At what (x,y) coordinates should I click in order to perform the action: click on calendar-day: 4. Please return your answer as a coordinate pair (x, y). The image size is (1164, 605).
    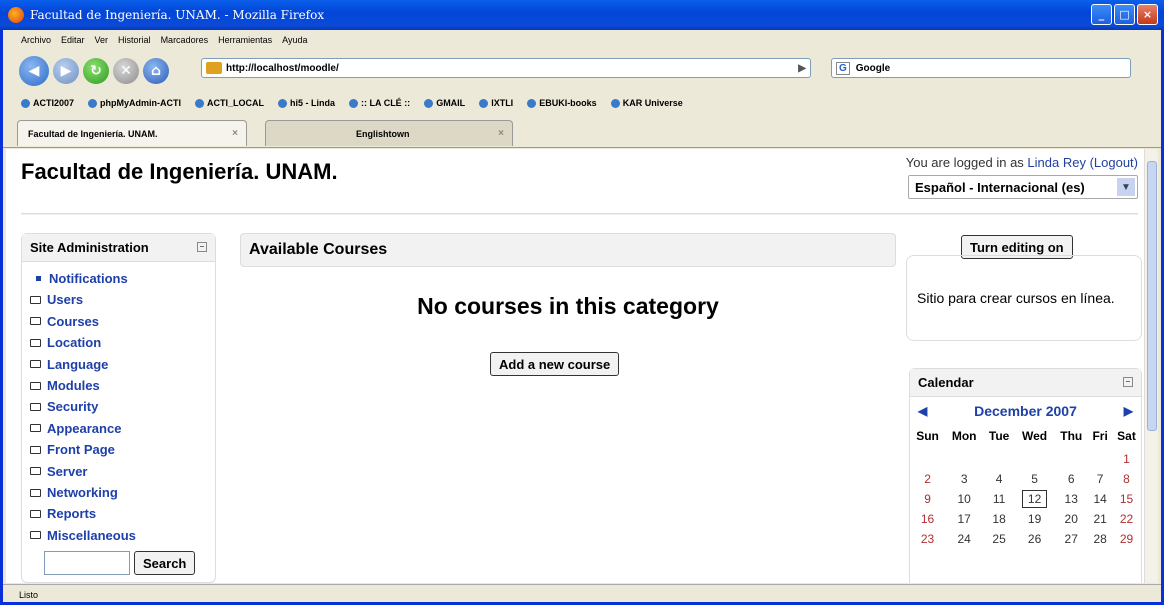
    Looking at the image, I should click on (999, 479).